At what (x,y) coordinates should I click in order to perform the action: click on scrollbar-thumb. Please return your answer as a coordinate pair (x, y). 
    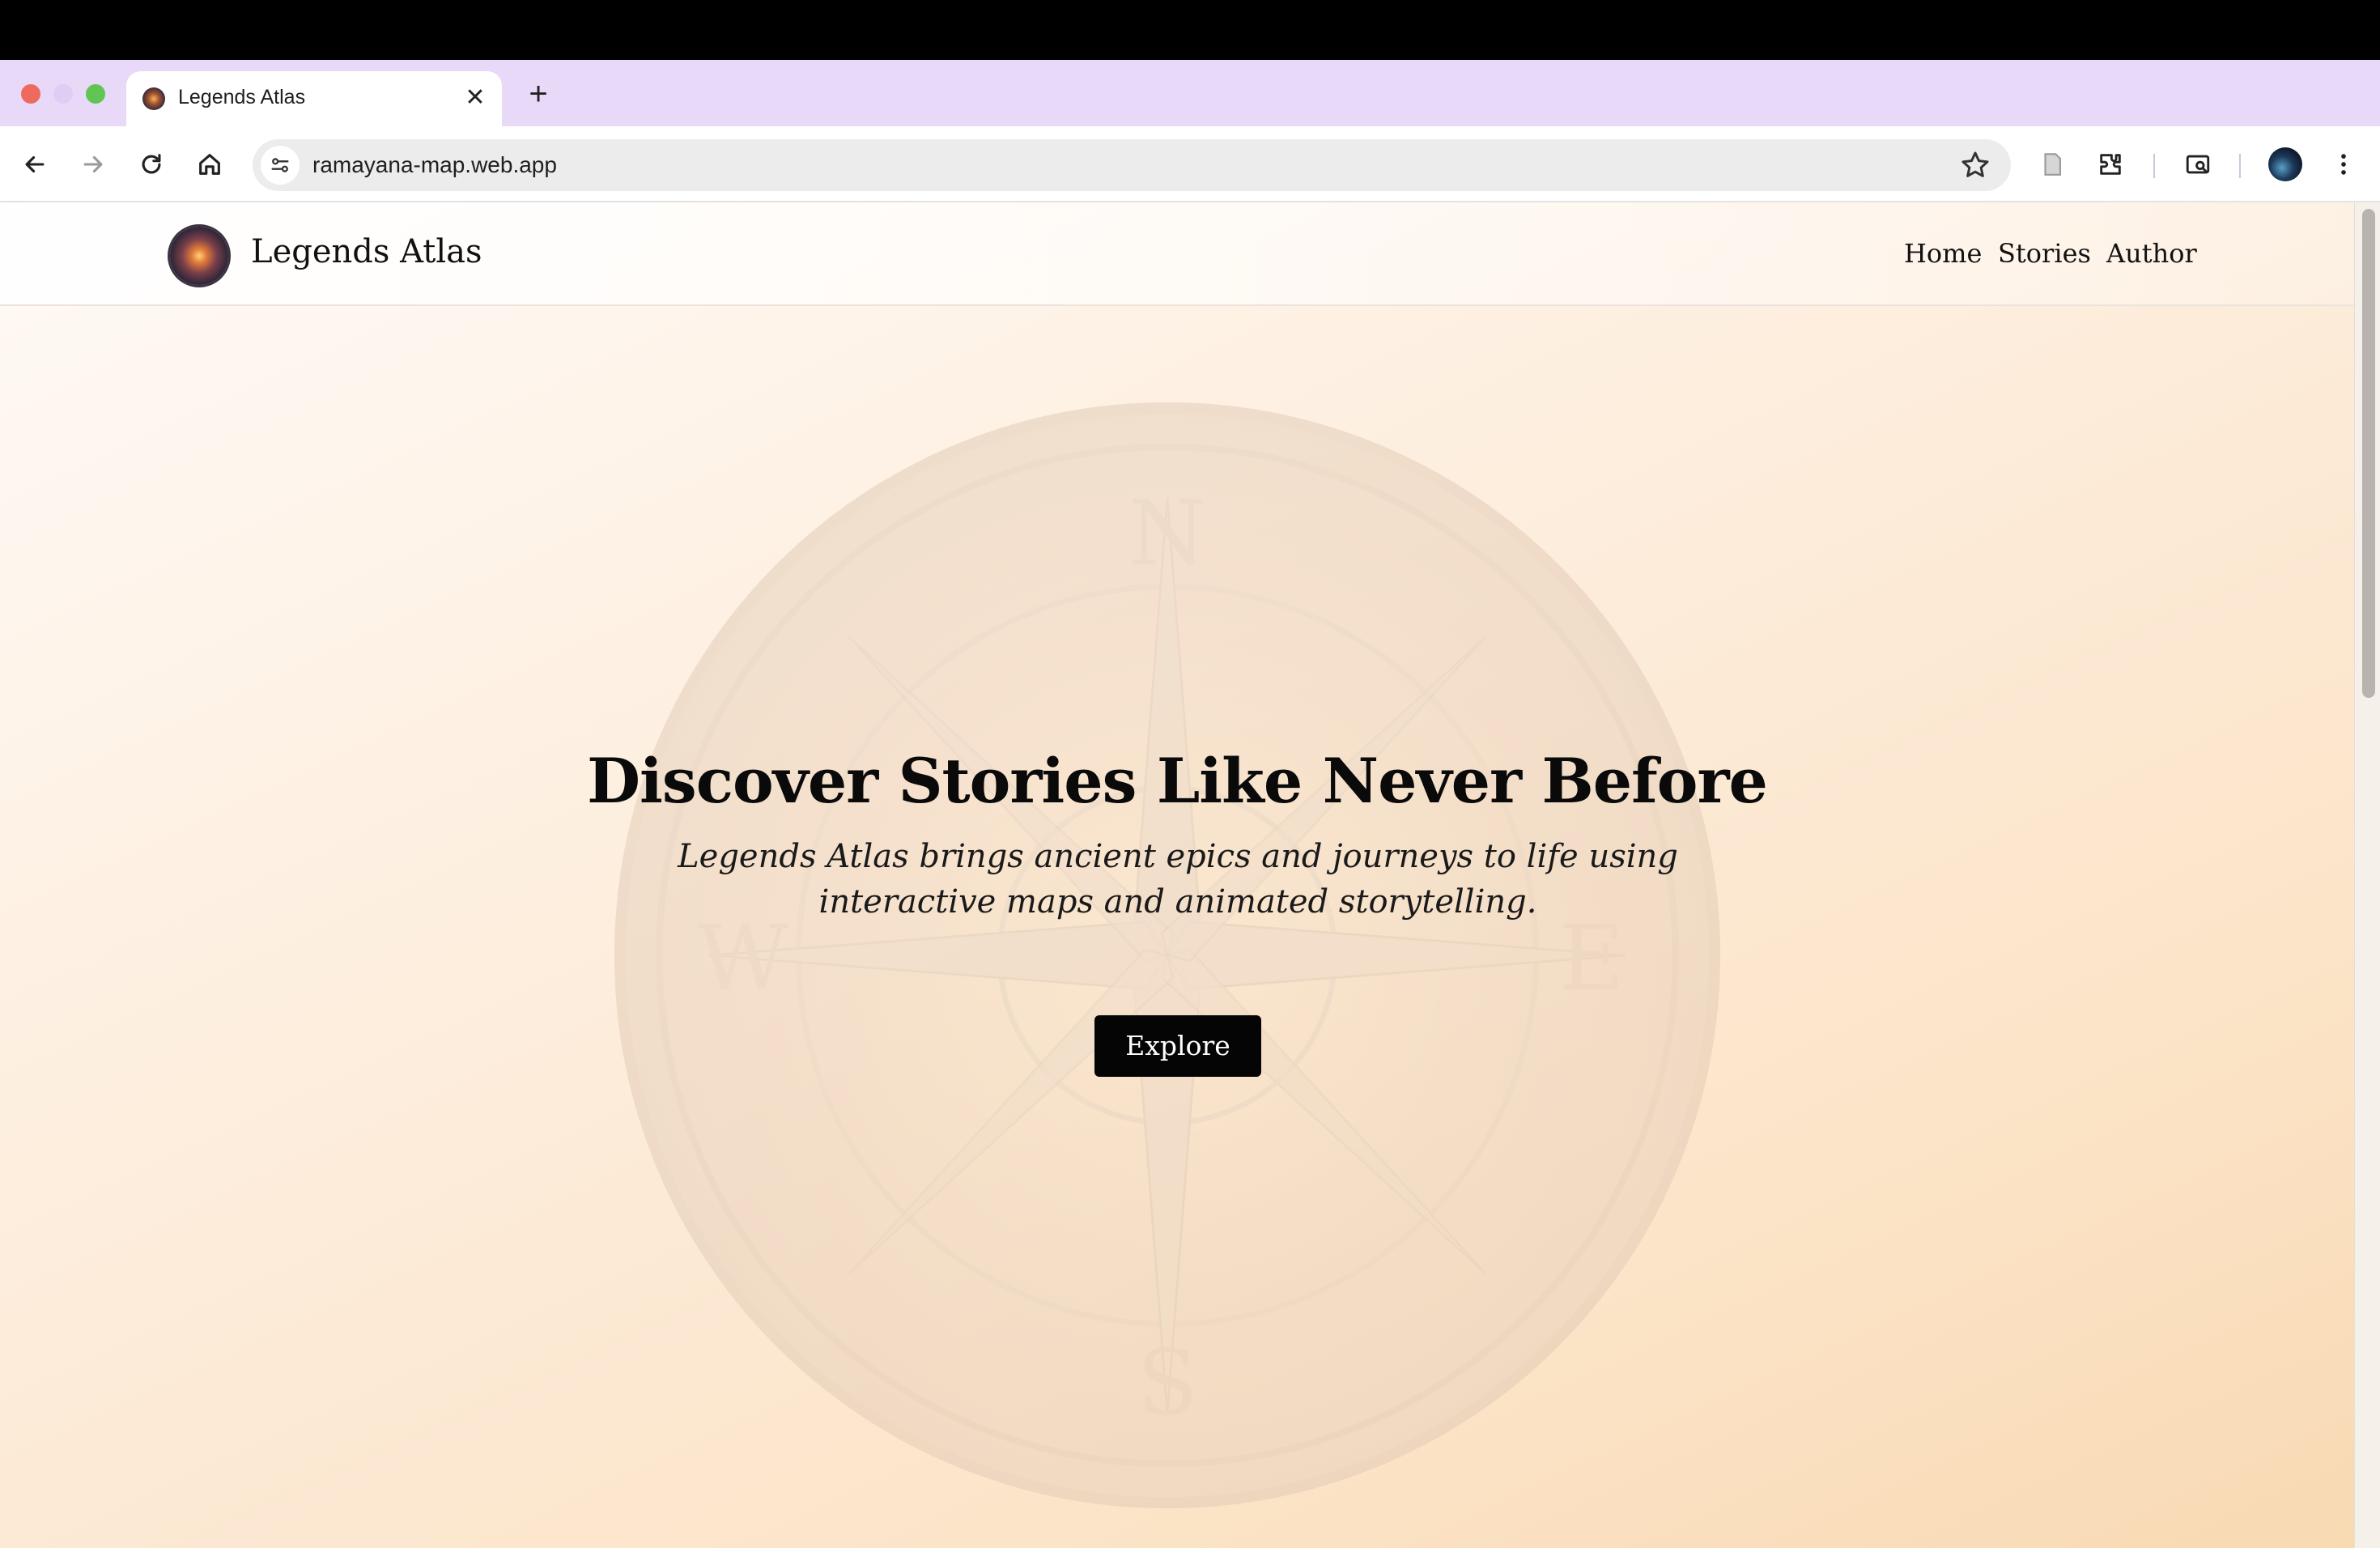
    Looking at the image, I should click on (2368, 453).